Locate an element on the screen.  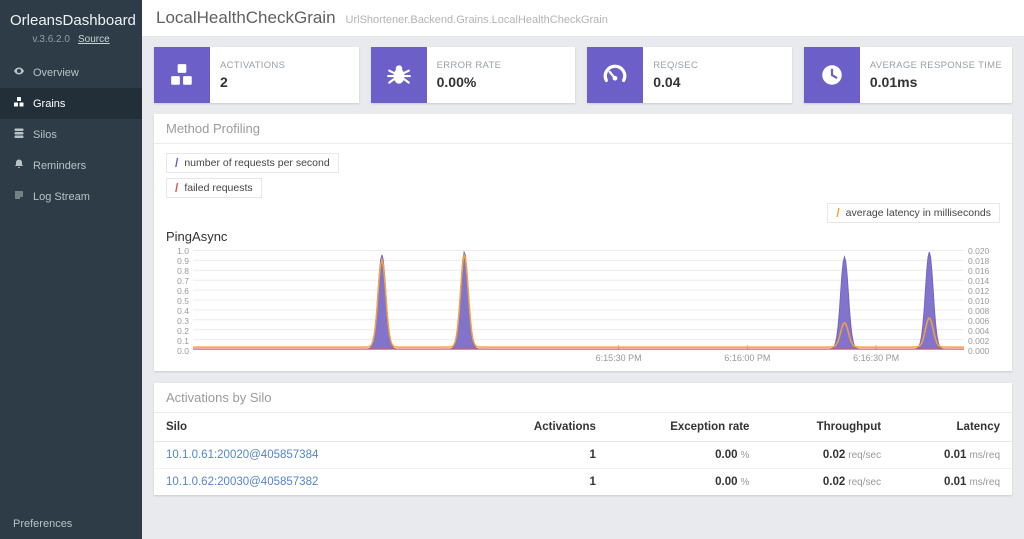
sidebar-item-overview: Overview is located at coordinates (71, 72).